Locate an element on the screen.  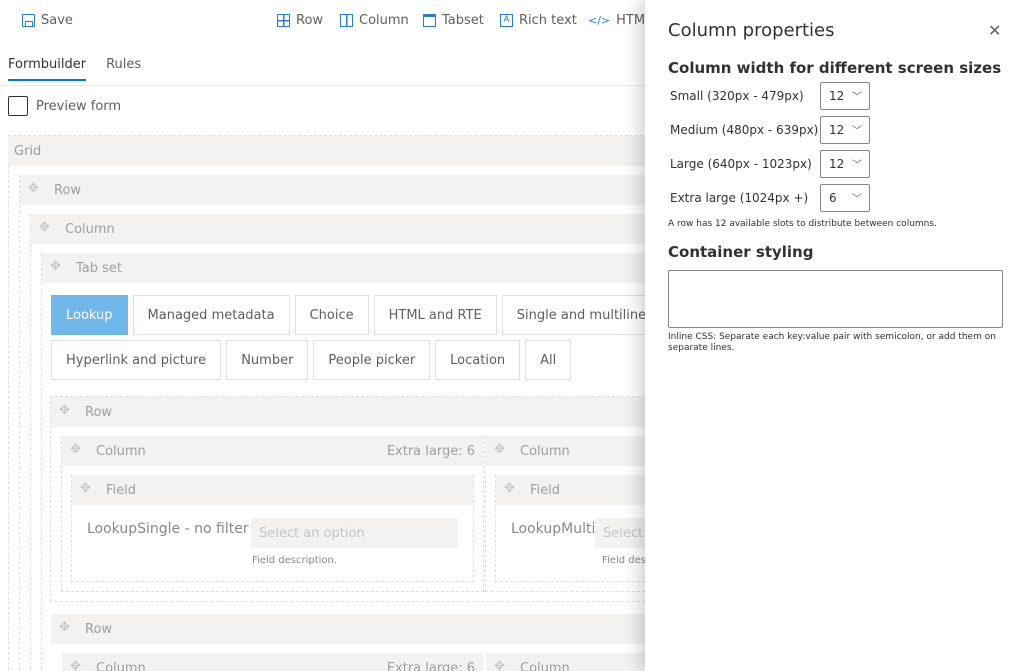
width-row-large: Large (640px - 1023px) 12 ﹀ is located at coordinates (770, 164).